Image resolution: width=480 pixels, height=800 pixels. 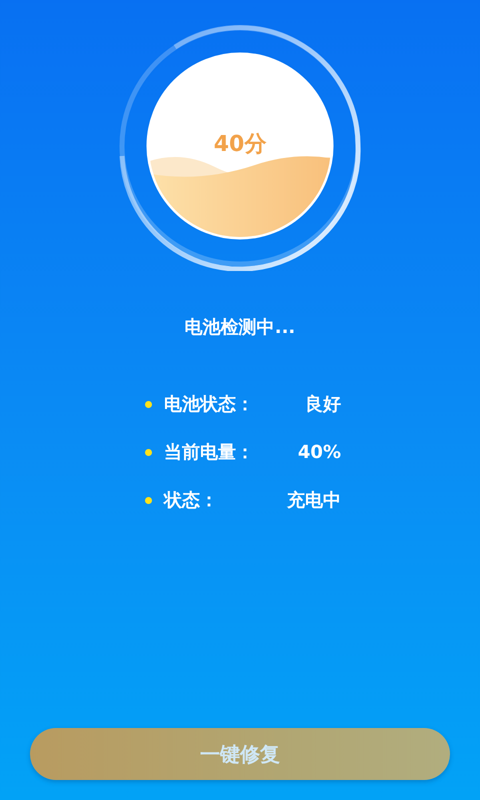 I want to click on detail-value: 充电中, so click(x=314, y=500).